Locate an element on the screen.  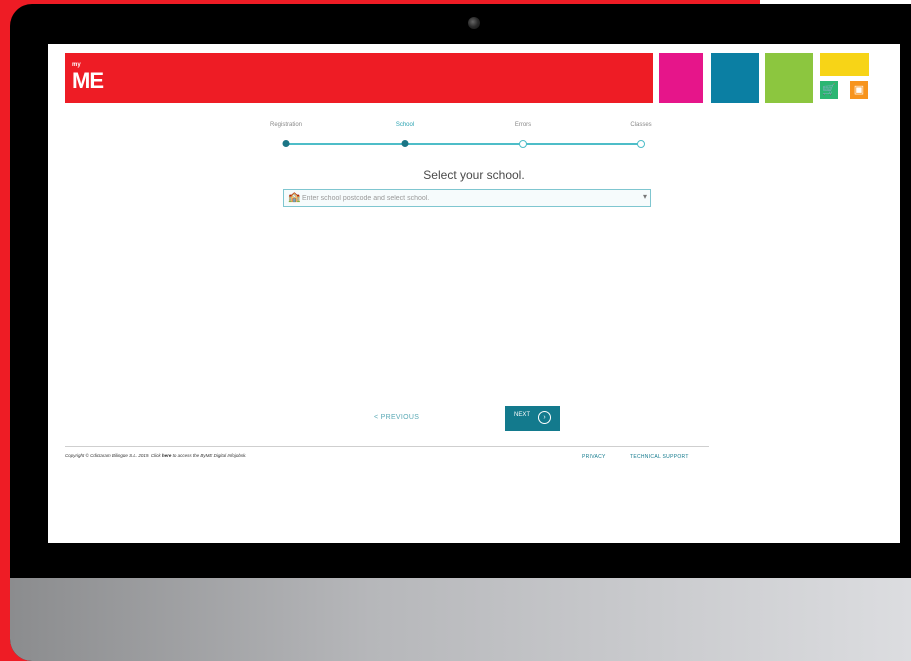
dropdown-caret-icon: ▾ is located at coordinates (645, 196).